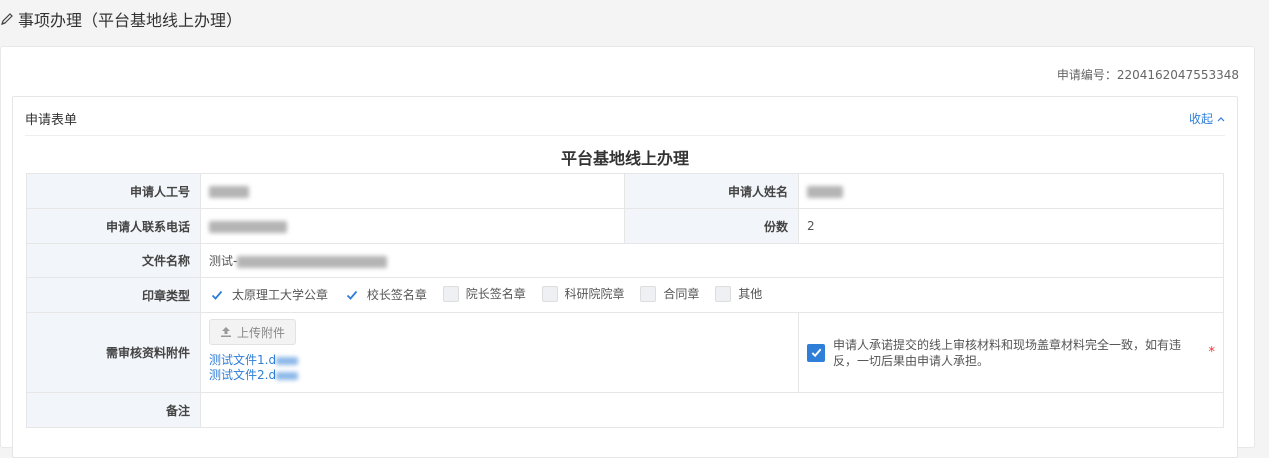  Describe the element at coordinates (1212, 352) in the screenshot. I see `required-mark: *` at that location.